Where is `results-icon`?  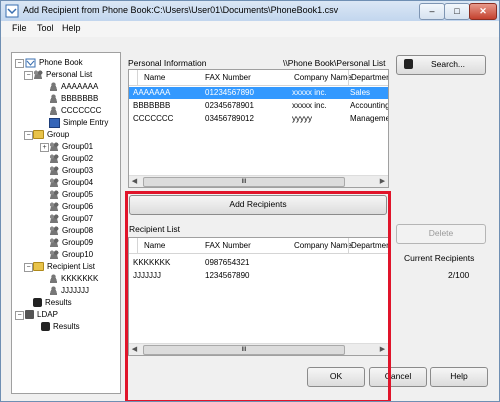
results-icon is located at coordinates (45, 326).